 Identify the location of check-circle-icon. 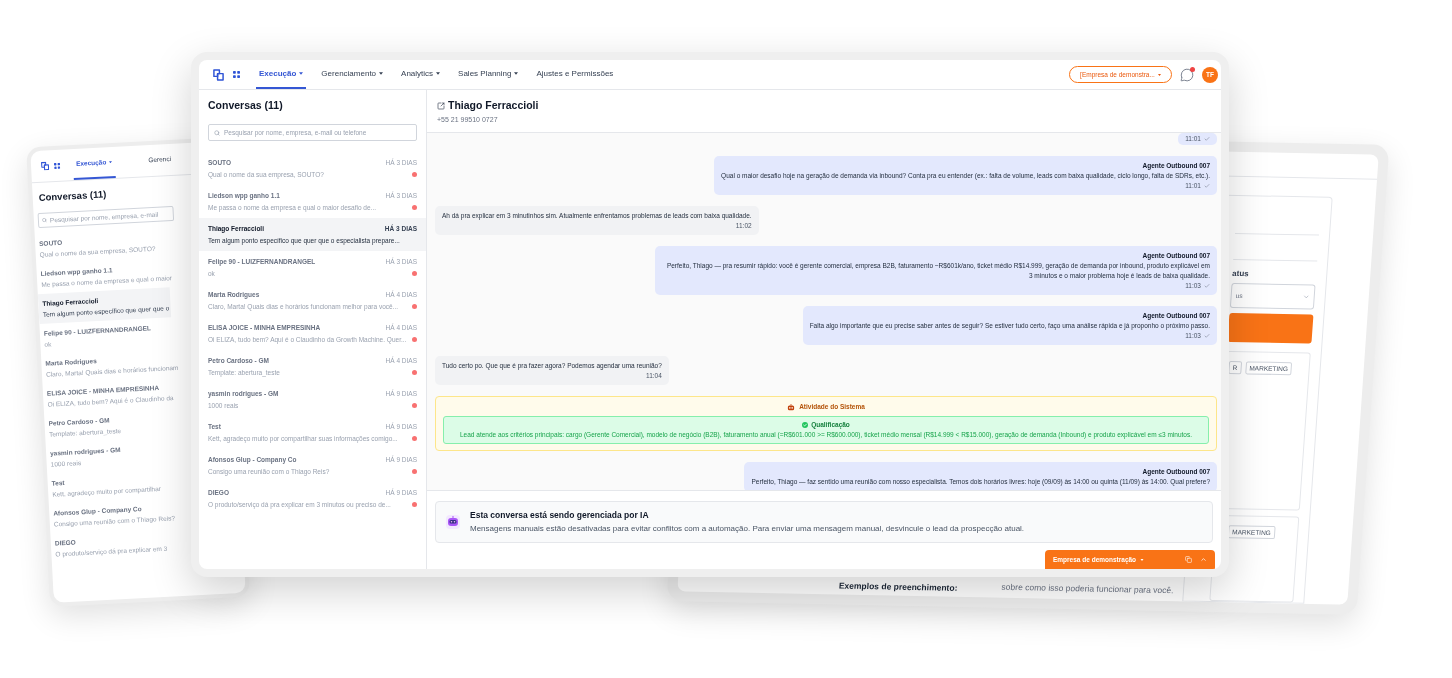
(805, 425).